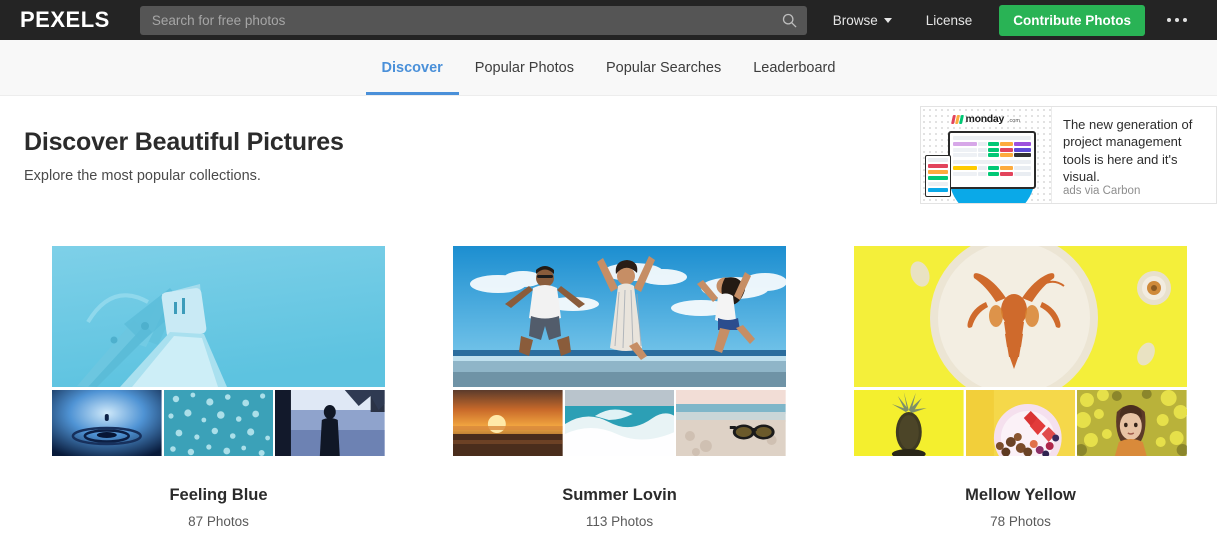 The image size is (1217, 552). I want to click on tab-leaderboard-label: Leaderboard, so click(794, 67).